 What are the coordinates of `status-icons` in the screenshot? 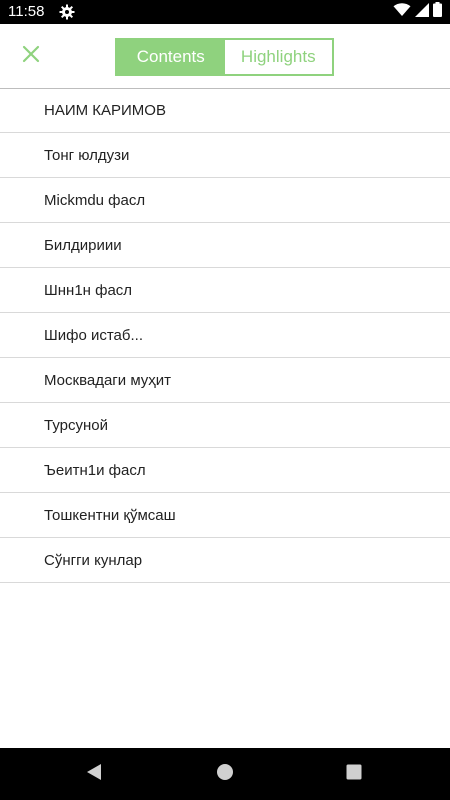 It's located at (417, 12).